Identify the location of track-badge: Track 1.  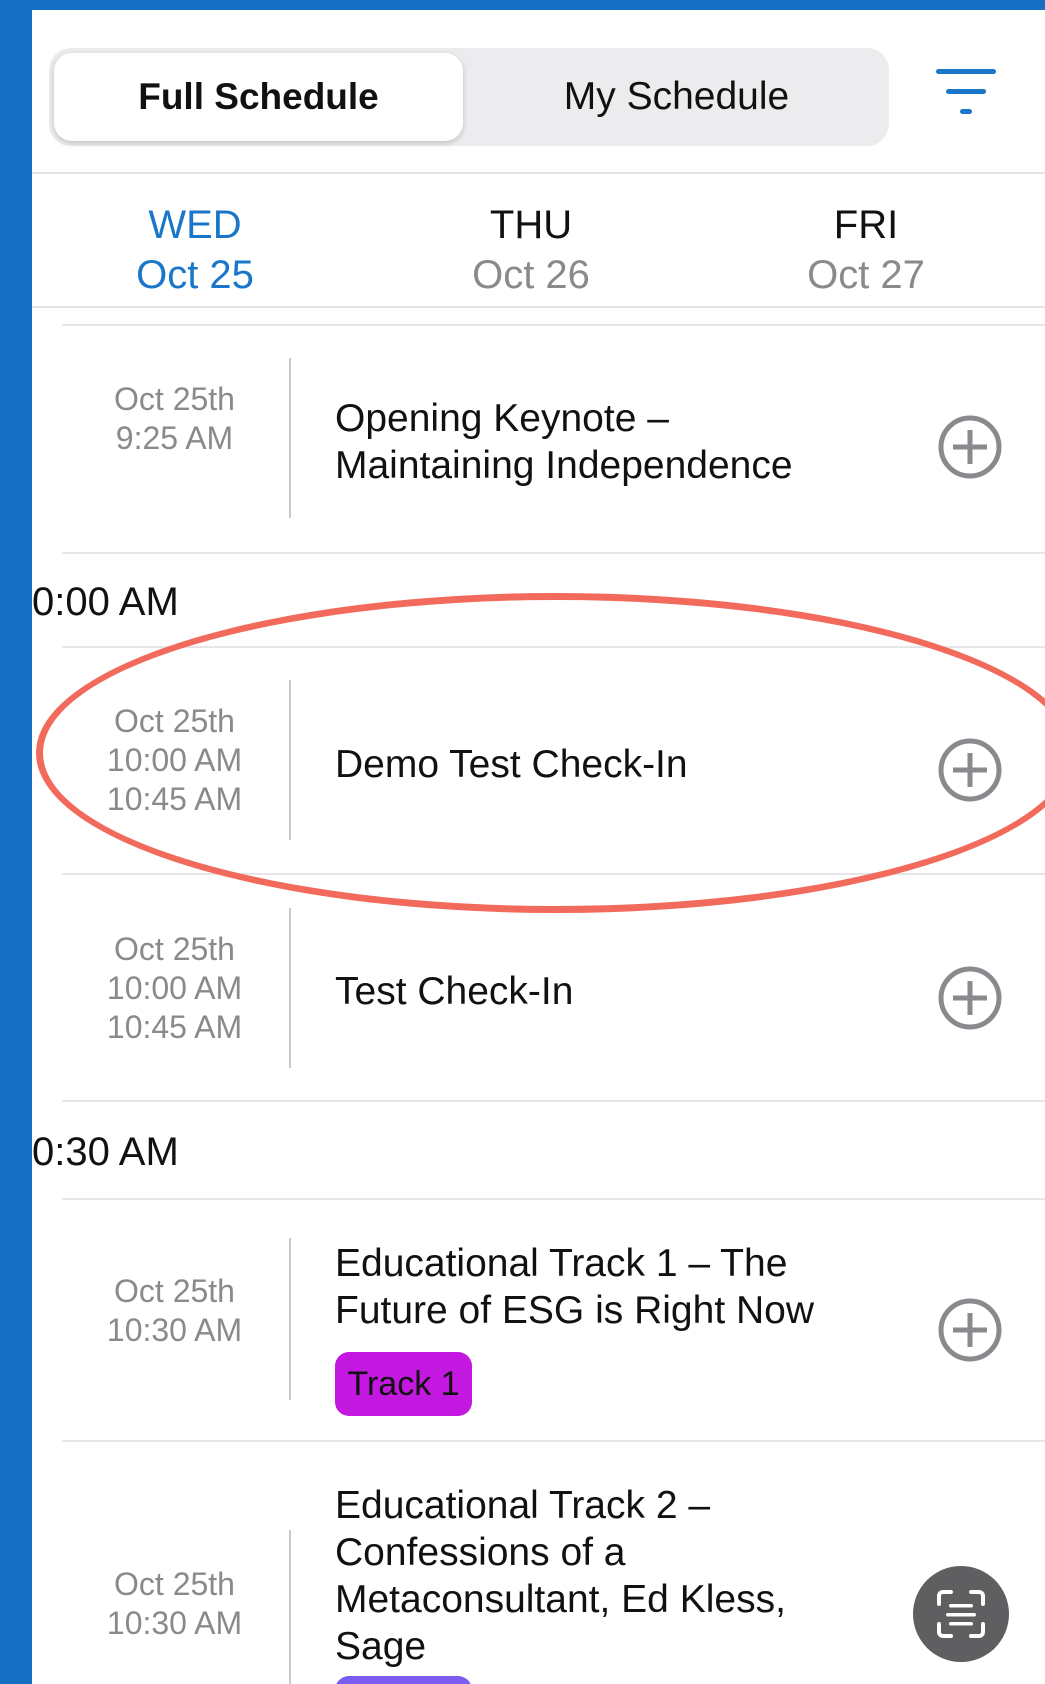
(403, 1384).